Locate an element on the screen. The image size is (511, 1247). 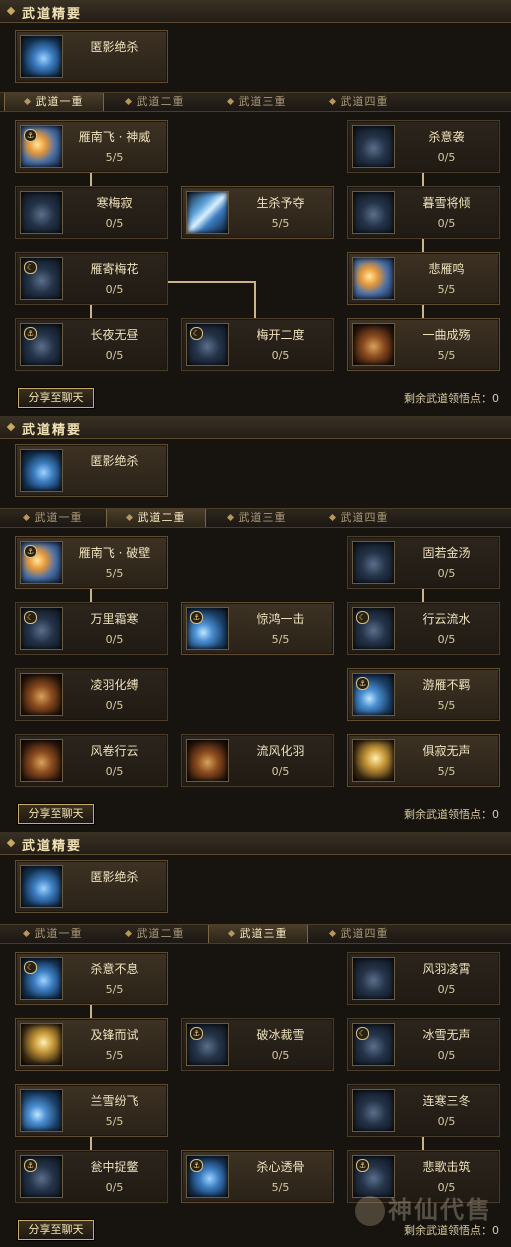
skill-card: ☾ 雁寄梅花 0/5 is located at coordinates (91, 278).